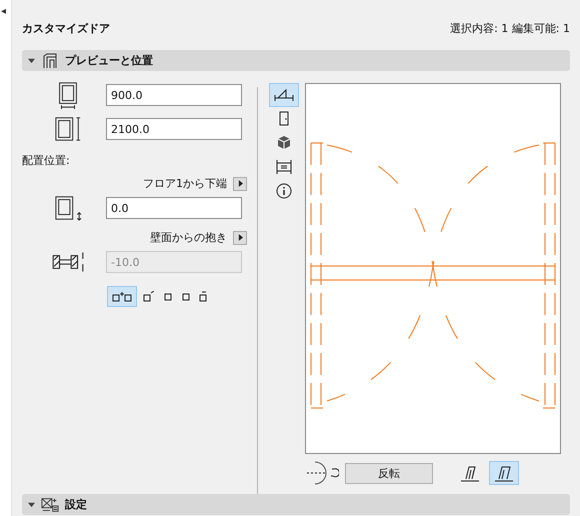  I want to click on view-button, so click(284, 95).